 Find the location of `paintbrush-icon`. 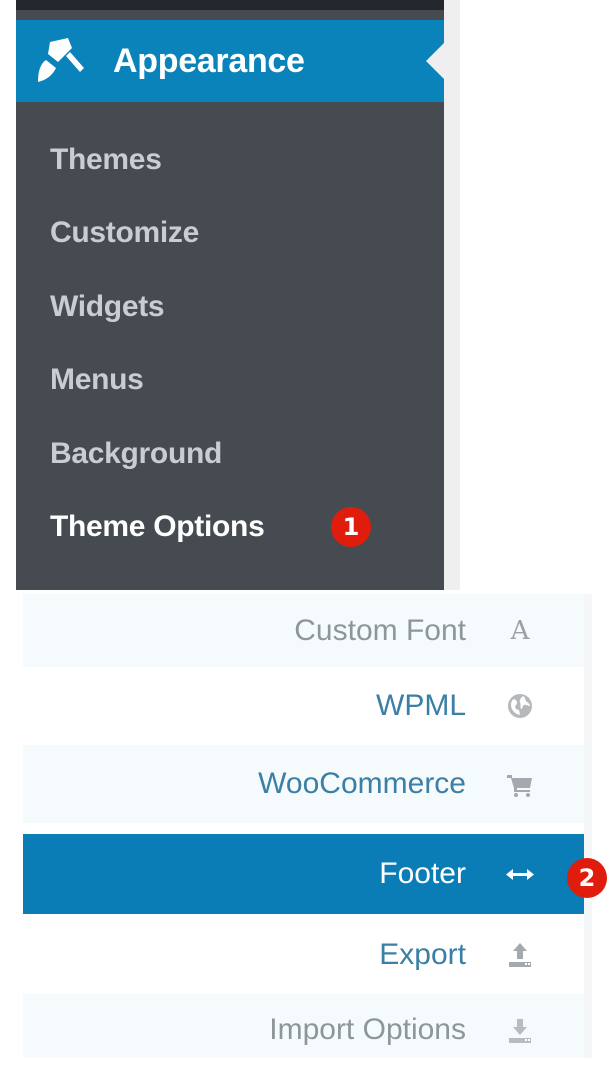

paintbrush-icon is located at coordinates (61, 60).